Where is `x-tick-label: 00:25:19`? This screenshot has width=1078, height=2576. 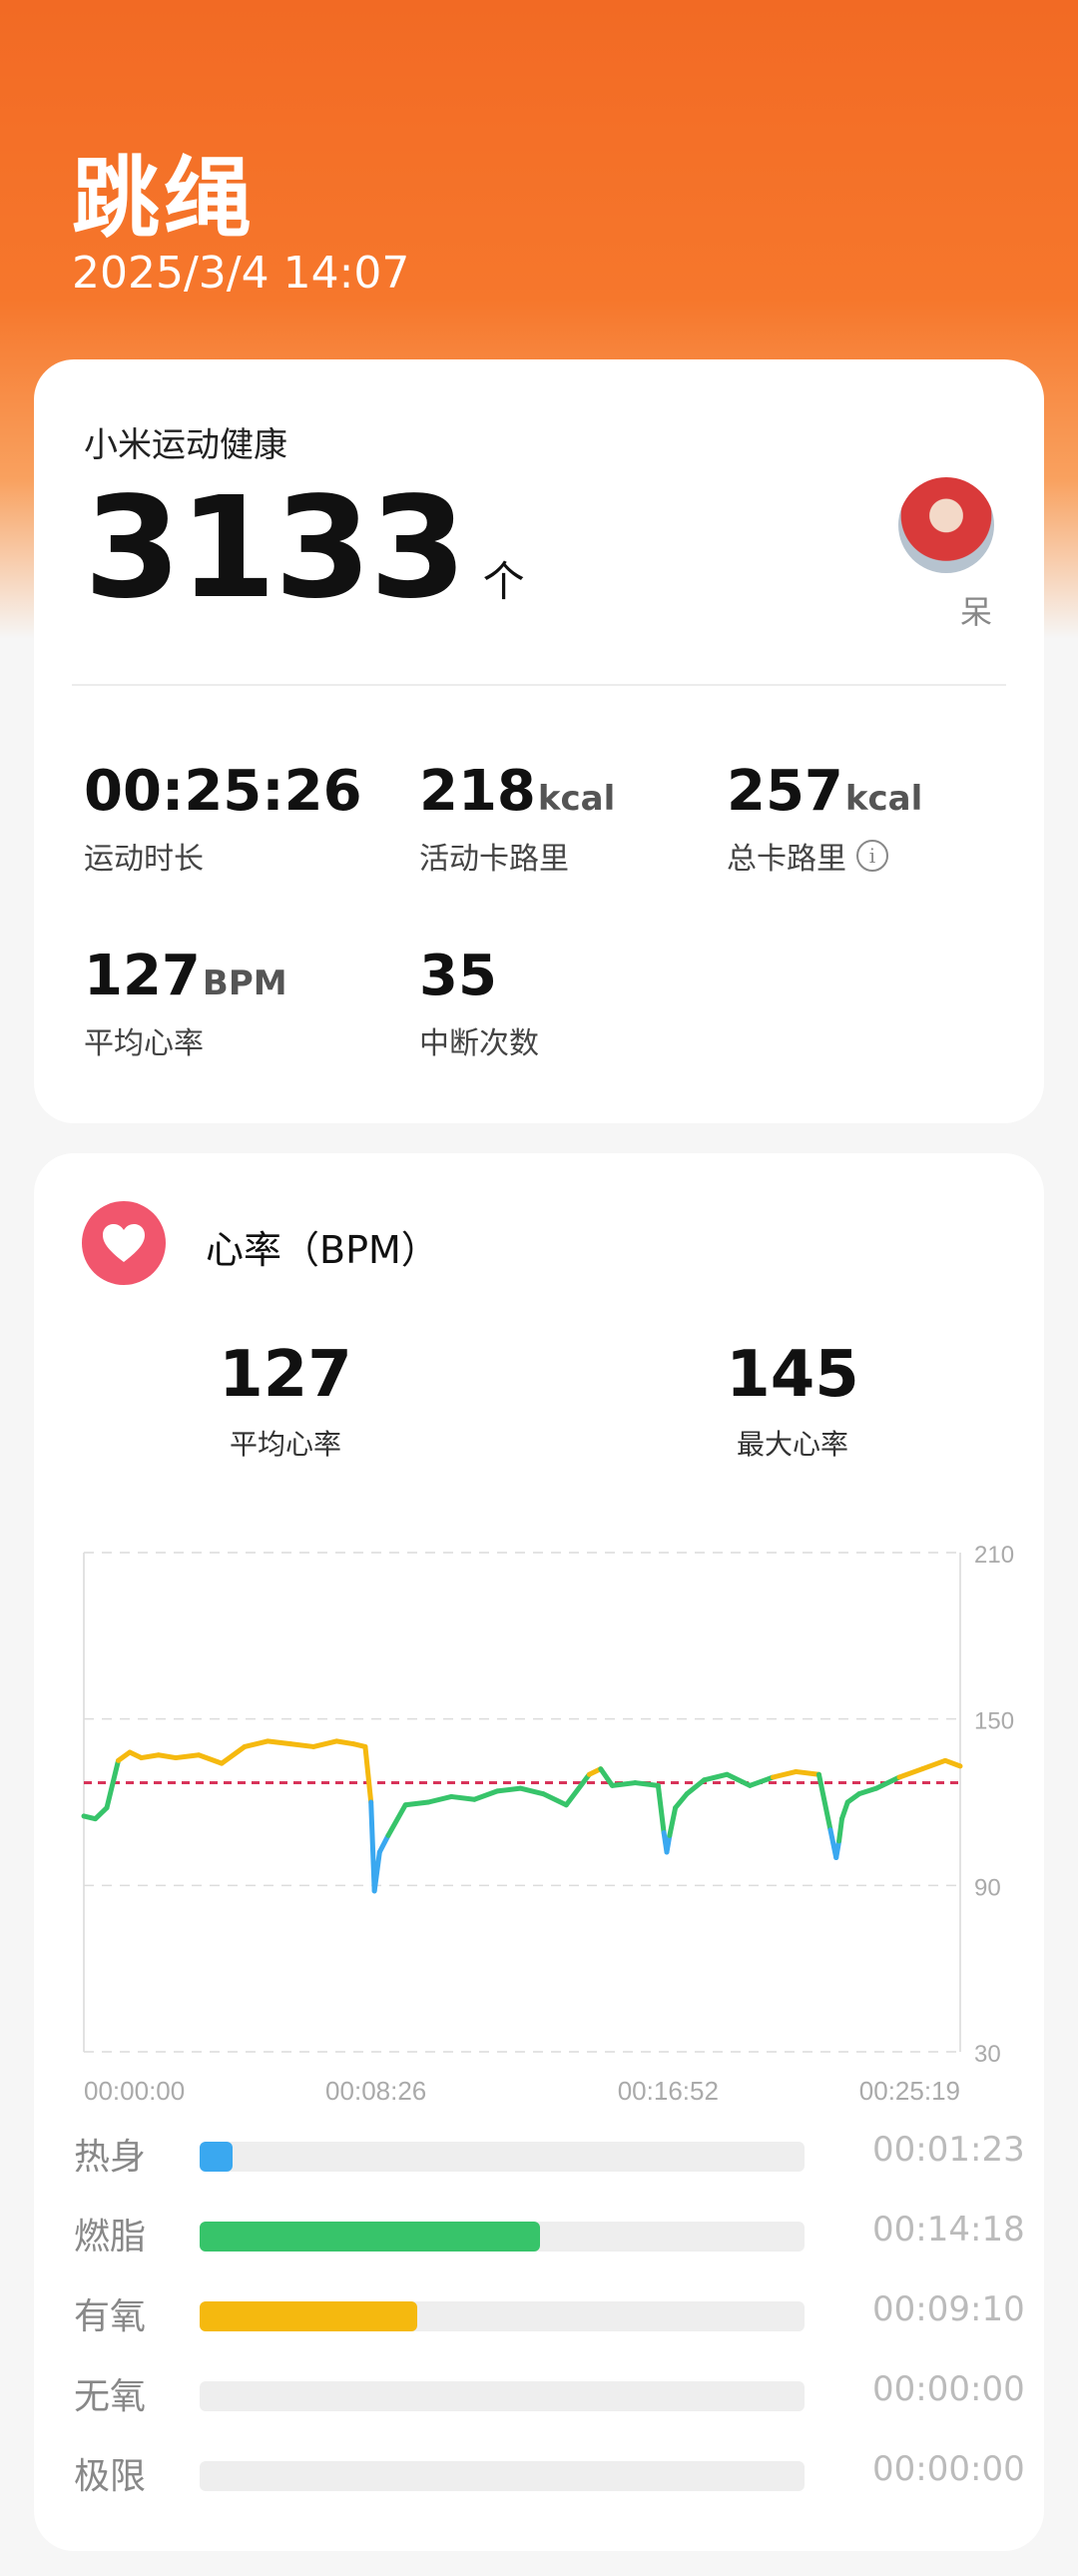
x-tick-label: 00:25:19 is located at coordinates (909, 2091).